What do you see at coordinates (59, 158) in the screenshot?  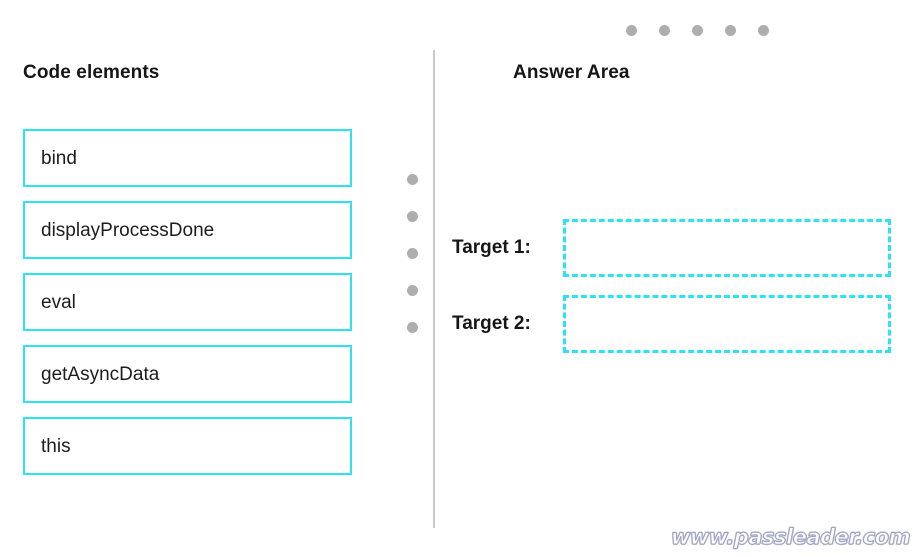 I see `code-element-label: bind` at bounding box center [59, 158].